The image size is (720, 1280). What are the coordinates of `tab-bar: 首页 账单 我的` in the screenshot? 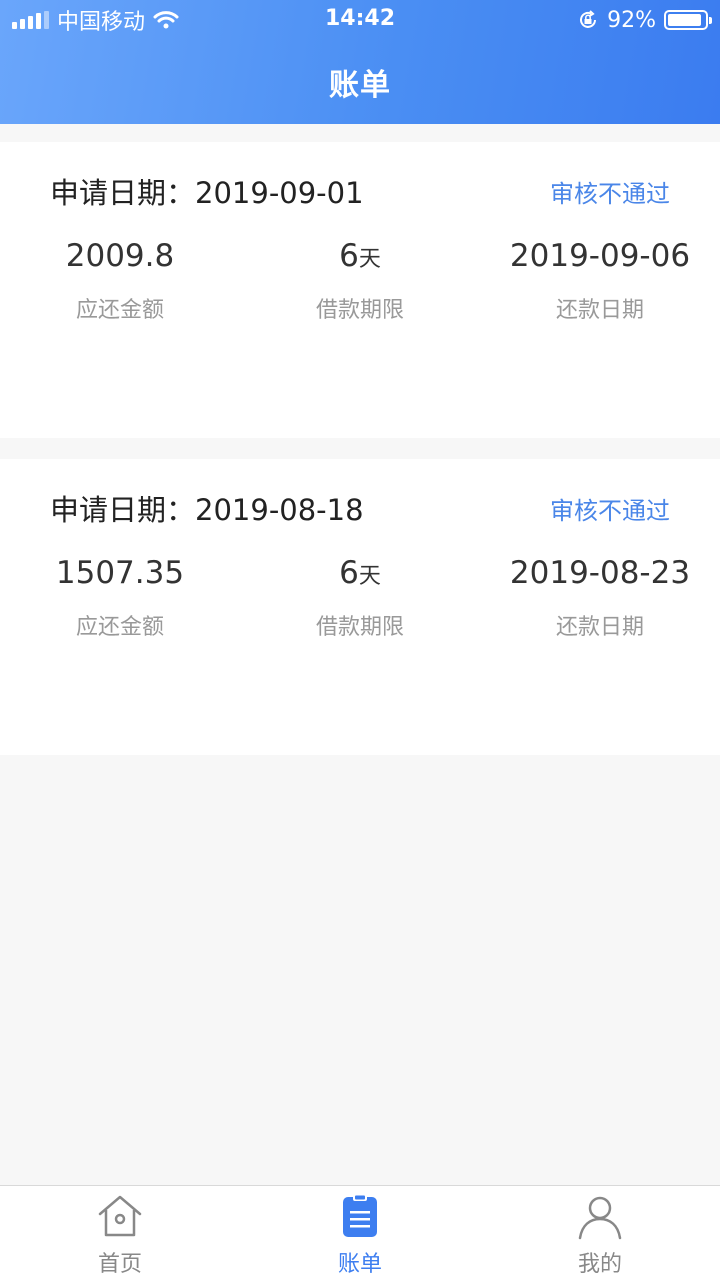 It's located at (360, 1232).